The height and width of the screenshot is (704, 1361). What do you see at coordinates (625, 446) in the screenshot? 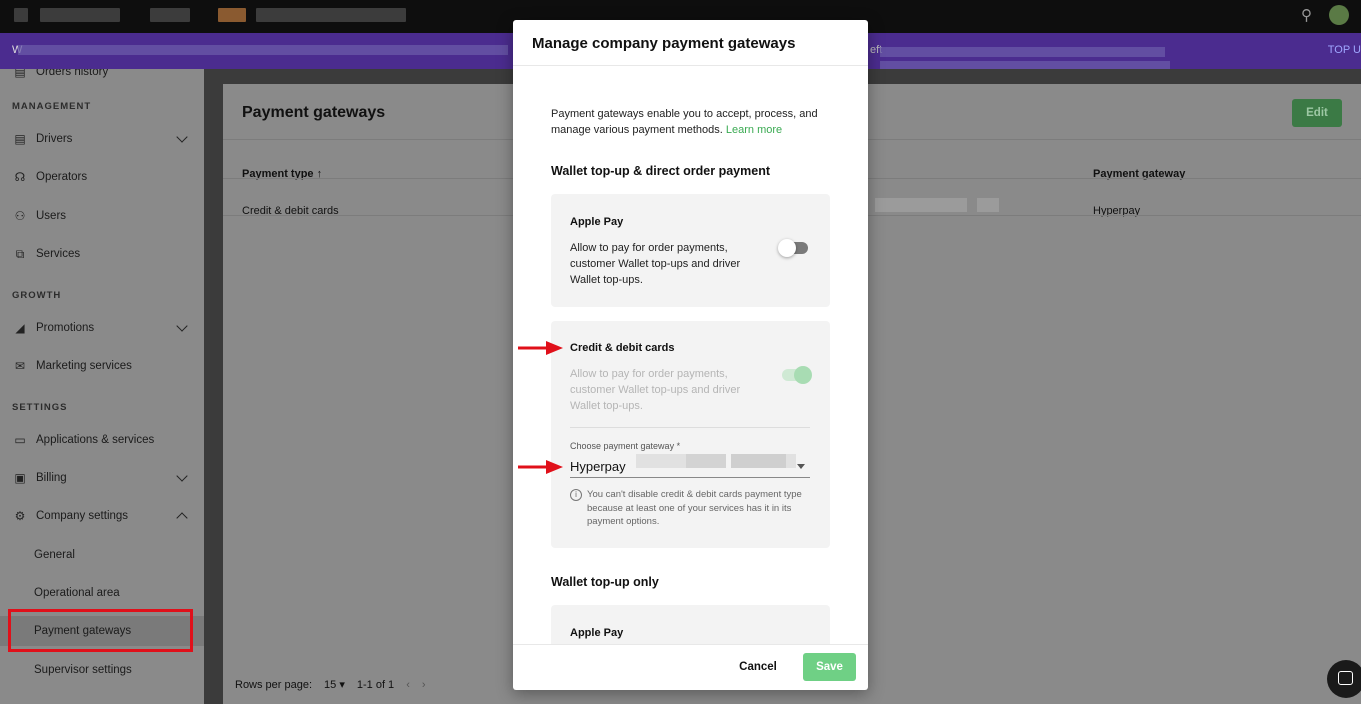
I see `gateway-select-label: Choose payment gateway *` at bounding box center [625, 446].